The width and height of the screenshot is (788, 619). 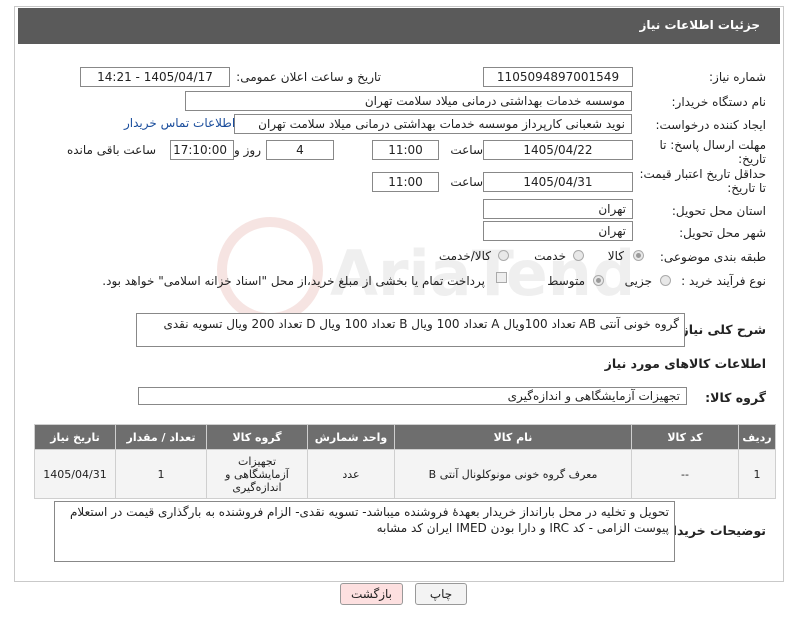 I want to click on remaining-time-field: 17:10:00, so click(x=202, y=150).